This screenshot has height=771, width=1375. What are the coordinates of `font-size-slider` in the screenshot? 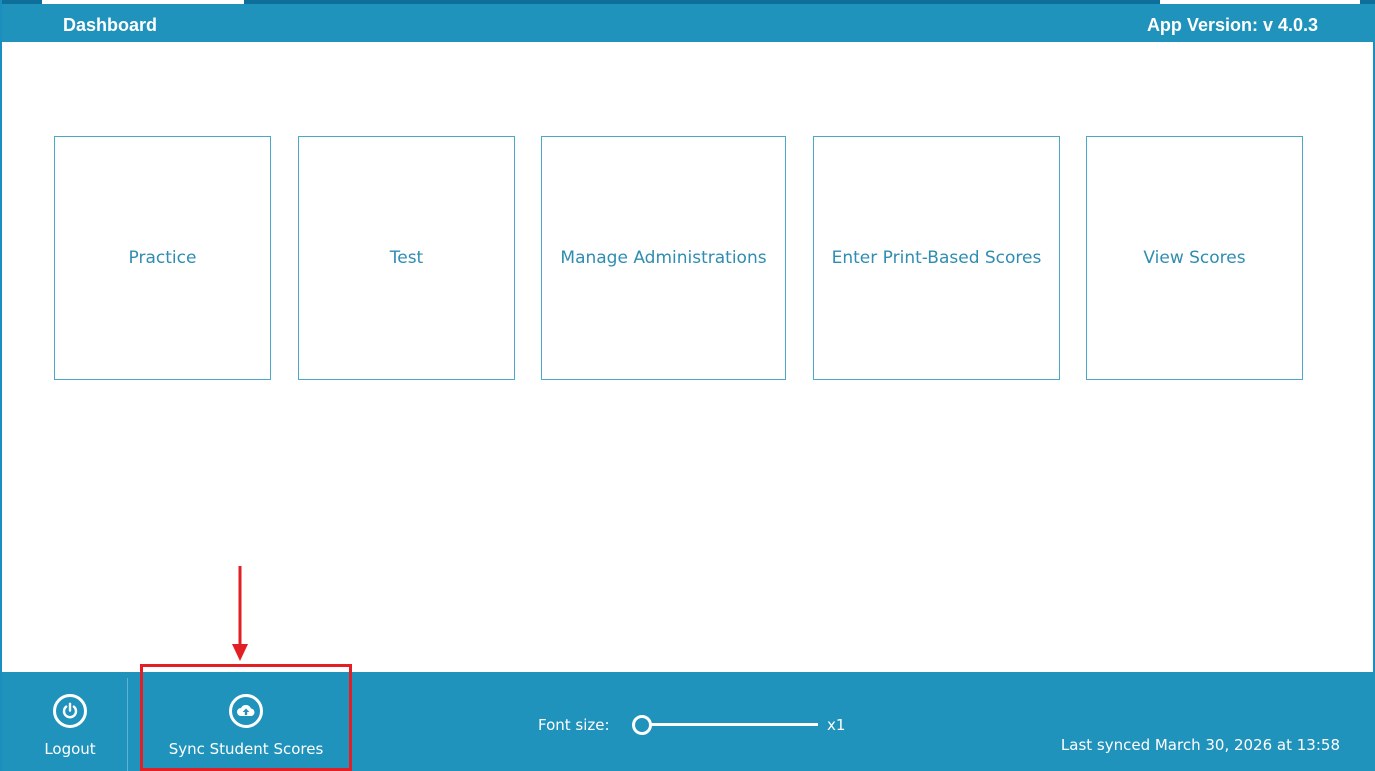 It's located at (727, 725).